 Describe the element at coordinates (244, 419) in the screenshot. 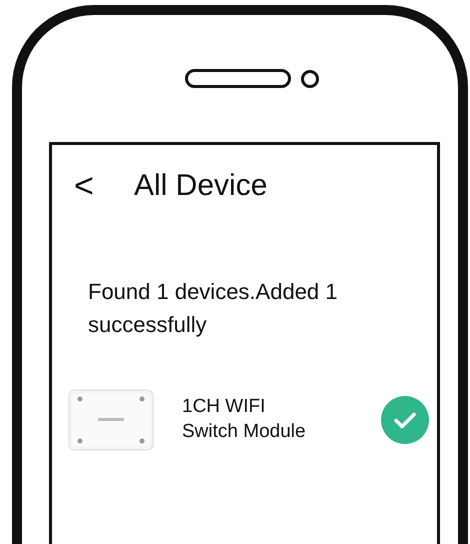

I see `device-name: 1CH WIFI Switch Module` at that location.